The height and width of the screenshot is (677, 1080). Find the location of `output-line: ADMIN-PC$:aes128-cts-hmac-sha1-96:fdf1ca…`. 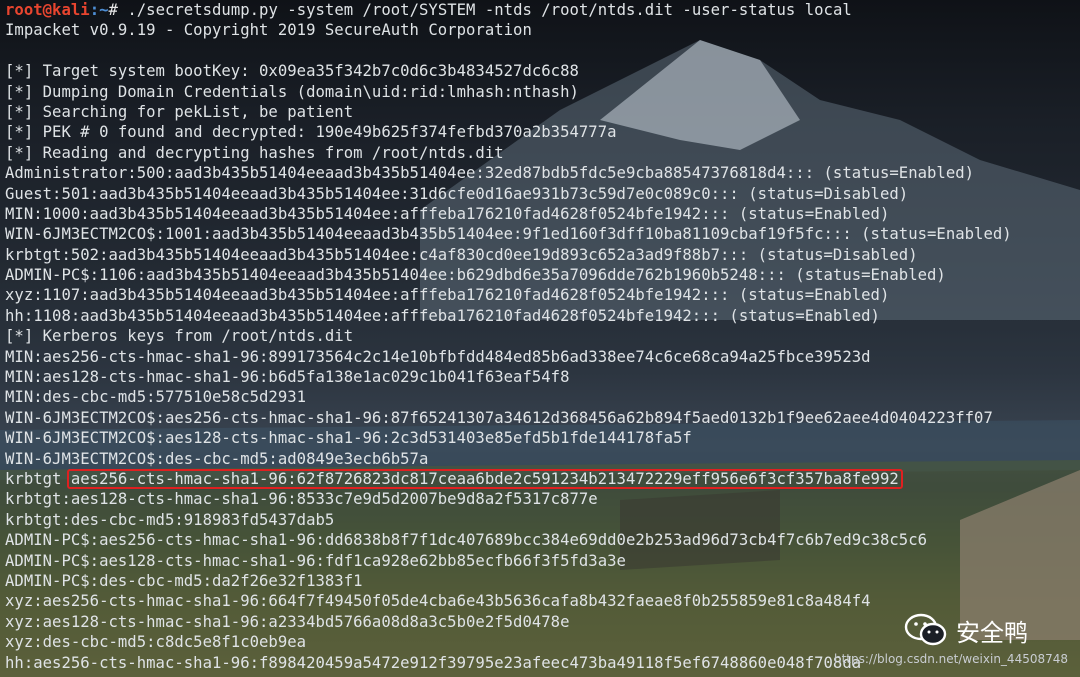

output-line: ADMIN-PC$:aes128-cts-hmac-sha1-96:fdf1ca… is located at coordinates (315, 560).